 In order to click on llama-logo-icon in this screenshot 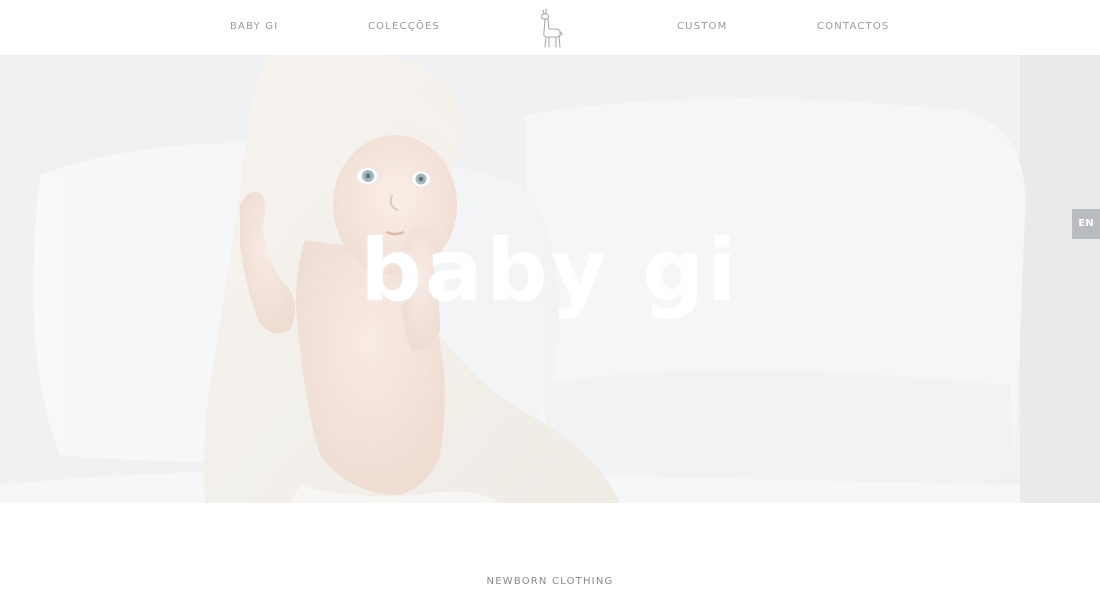, I will do `click(550, 28)`.